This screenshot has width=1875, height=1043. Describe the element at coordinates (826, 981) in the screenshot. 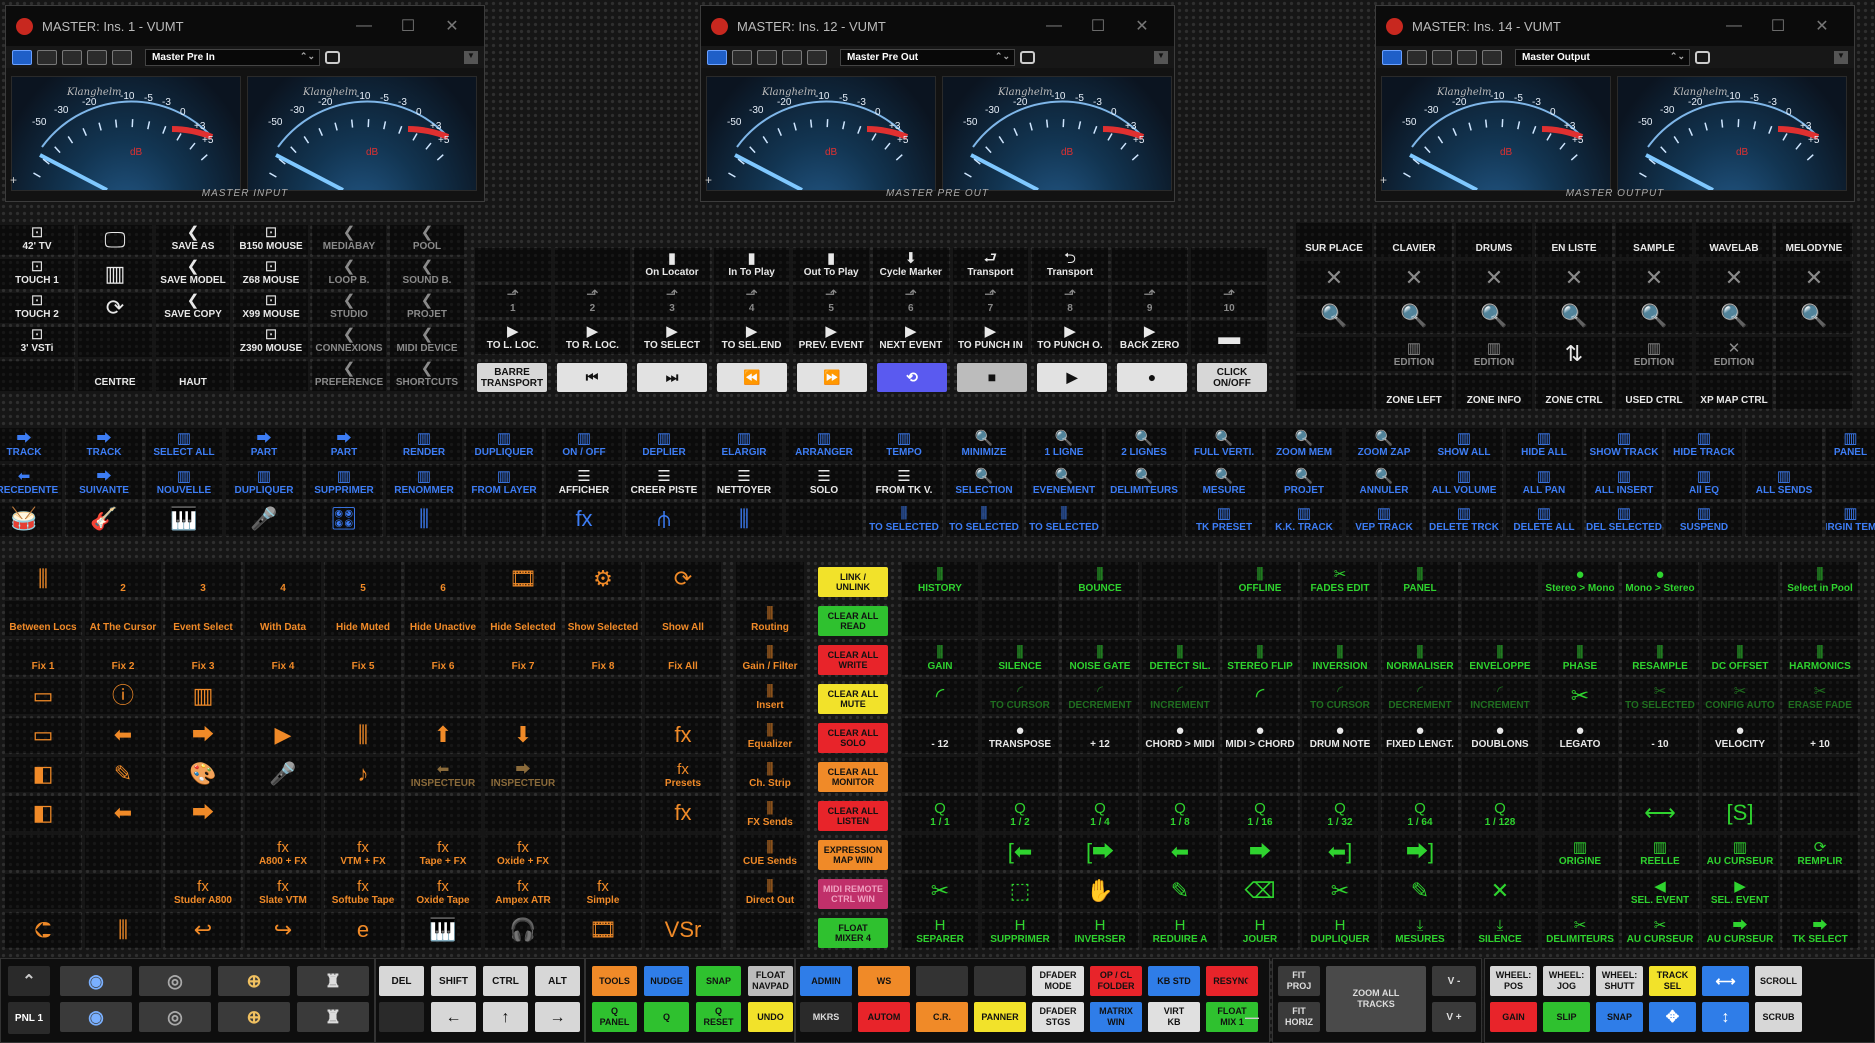

I see `func-admin: ADMIN` at that location.